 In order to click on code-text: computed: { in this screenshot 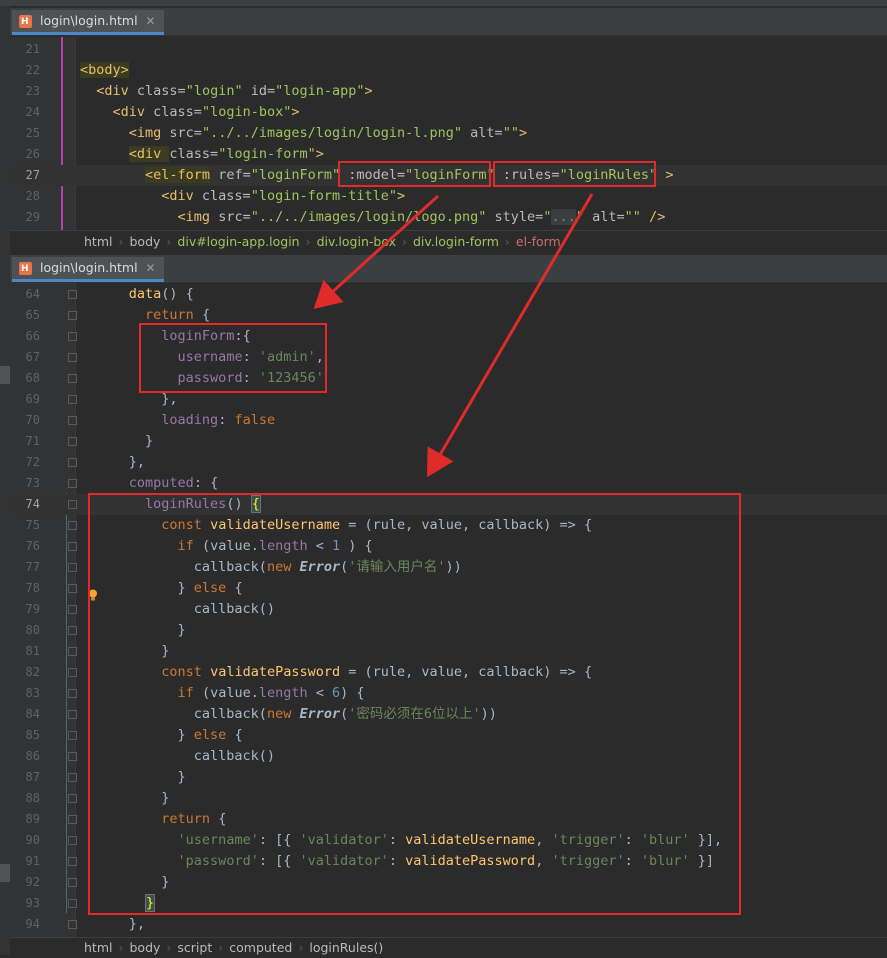, I will do `click(149, 483)`.